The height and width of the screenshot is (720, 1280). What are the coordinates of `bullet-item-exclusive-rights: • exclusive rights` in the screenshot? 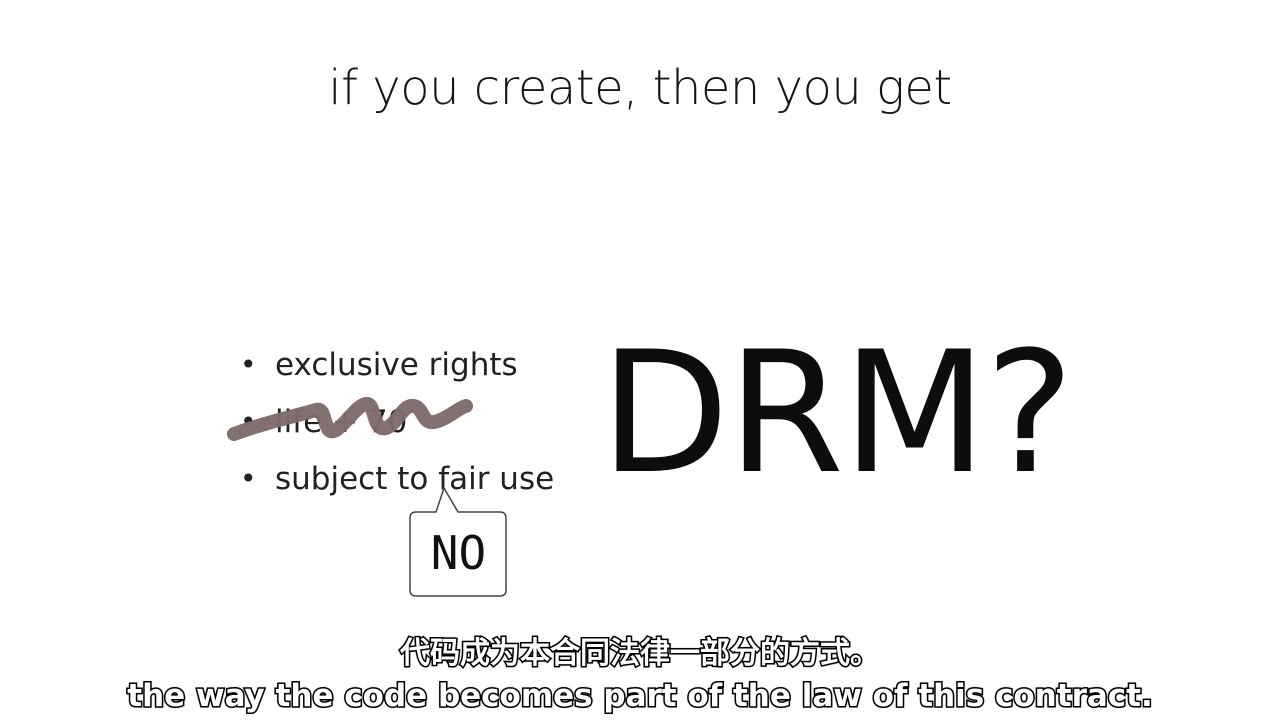 It's located at (420, 364).